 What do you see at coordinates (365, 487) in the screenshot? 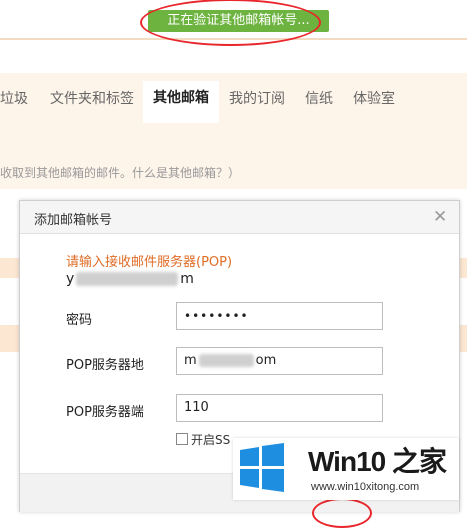
I see `watermark-url: www.win10xitong.com` at bounding box center [365, 487].